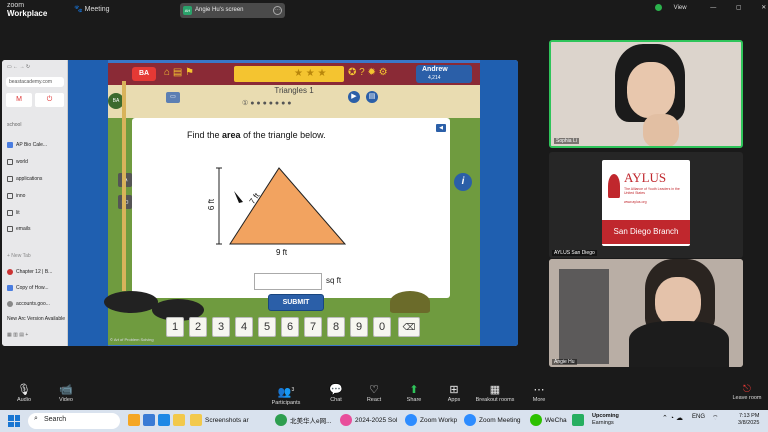  What do you see at coordinates (175, 327) in the screenshot?
I see `key-1: 1` at bounding box center [175, 327].